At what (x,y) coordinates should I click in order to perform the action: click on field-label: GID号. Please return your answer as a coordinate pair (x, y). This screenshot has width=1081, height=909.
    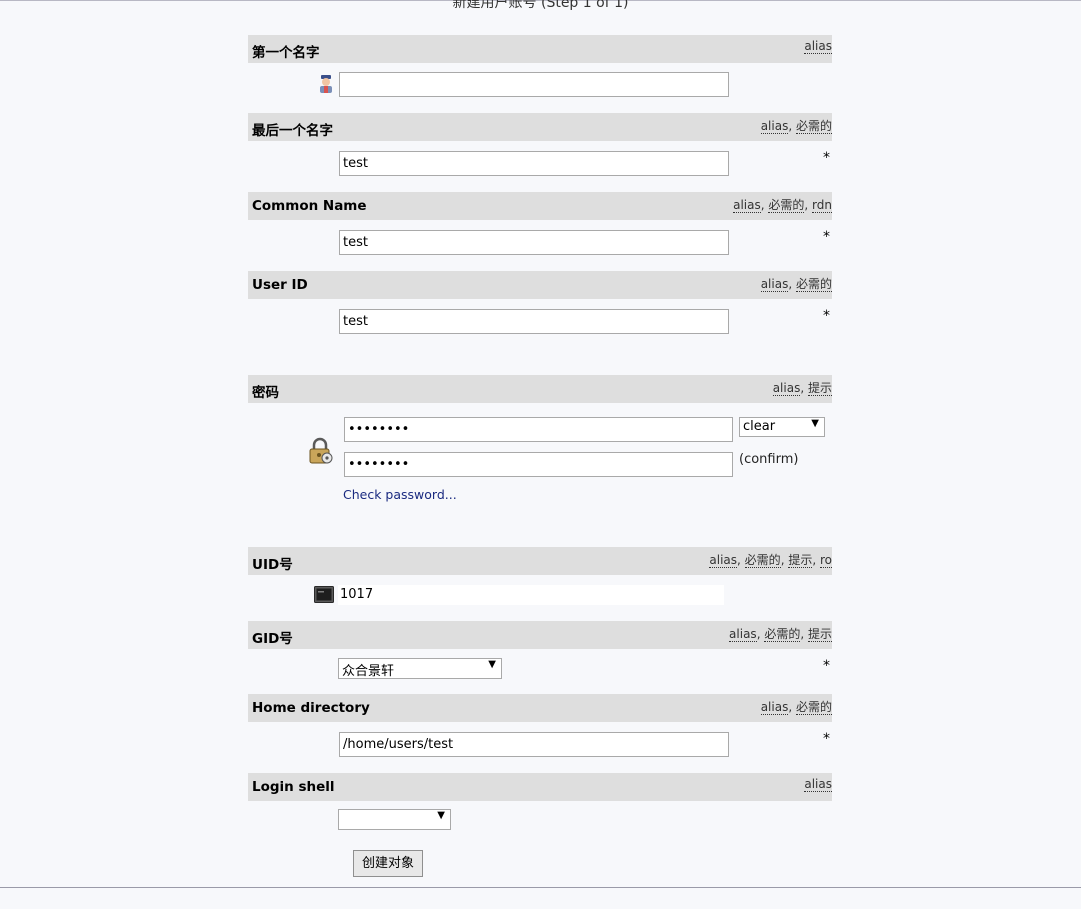
    Looking at the image, I should click on (272, 639).